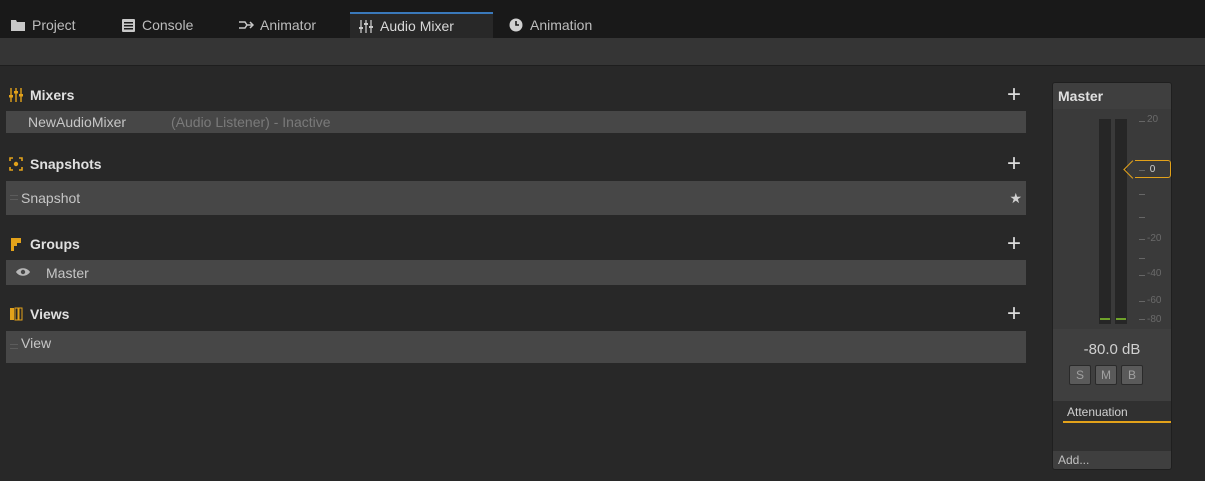 This screenshot has width=1205, height=481. I want to click on attenuation-effect: Attenuation, so click(1117, 413).